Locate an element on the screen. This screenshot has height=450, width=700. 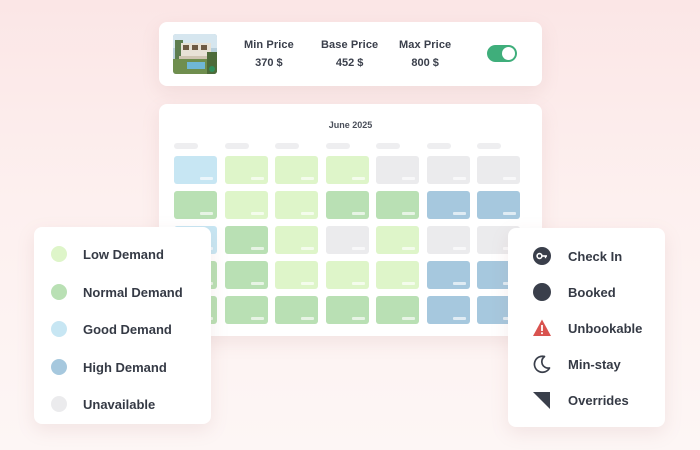
legend-label: Good Demand is located at coordinates (127, 329).